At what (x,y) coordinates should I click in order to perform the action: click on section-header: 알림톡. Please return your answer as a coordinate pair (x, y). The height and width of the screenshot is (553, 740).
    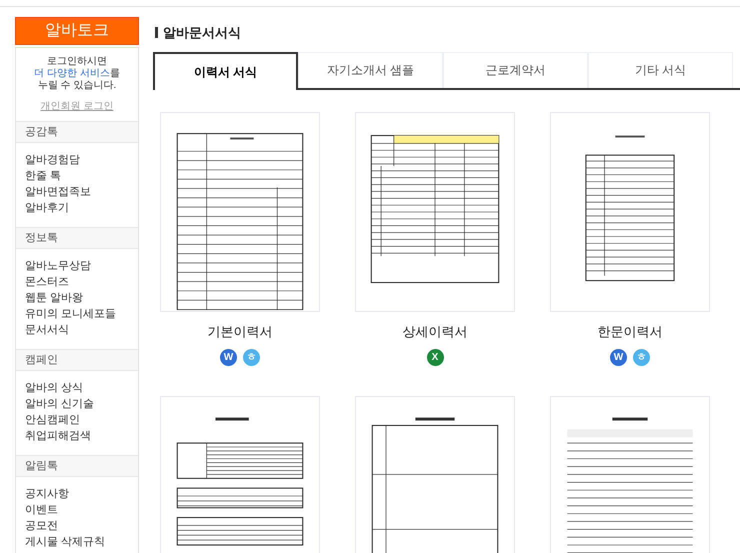
    Looking at the image, I should click on (77, 466).